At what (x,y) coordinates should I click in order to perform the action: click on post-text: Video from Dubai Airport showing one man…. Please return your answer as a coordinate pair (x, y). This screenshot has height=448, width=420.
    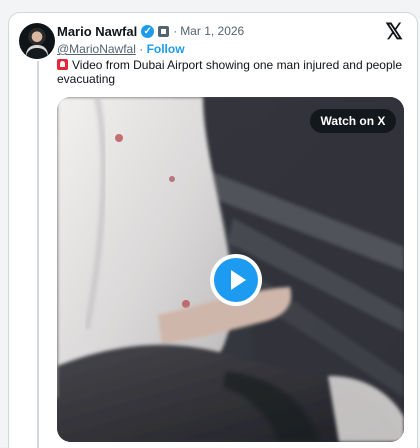
    Looking at the image, I should click on (232, 72).